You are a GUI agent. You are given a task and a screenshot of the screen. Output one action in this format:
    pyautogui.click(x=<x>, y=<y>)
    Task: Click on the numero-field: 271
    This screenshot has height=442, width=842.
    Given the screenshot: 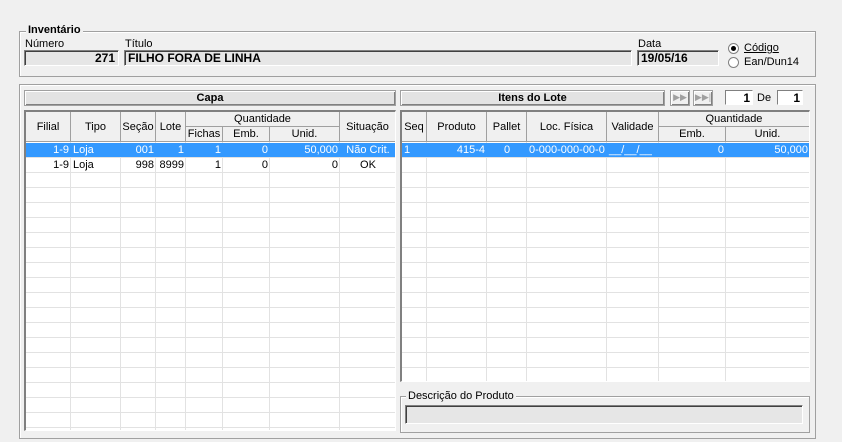 What is the action you would take?
    pyautogui.click(x=71, y=58)
    